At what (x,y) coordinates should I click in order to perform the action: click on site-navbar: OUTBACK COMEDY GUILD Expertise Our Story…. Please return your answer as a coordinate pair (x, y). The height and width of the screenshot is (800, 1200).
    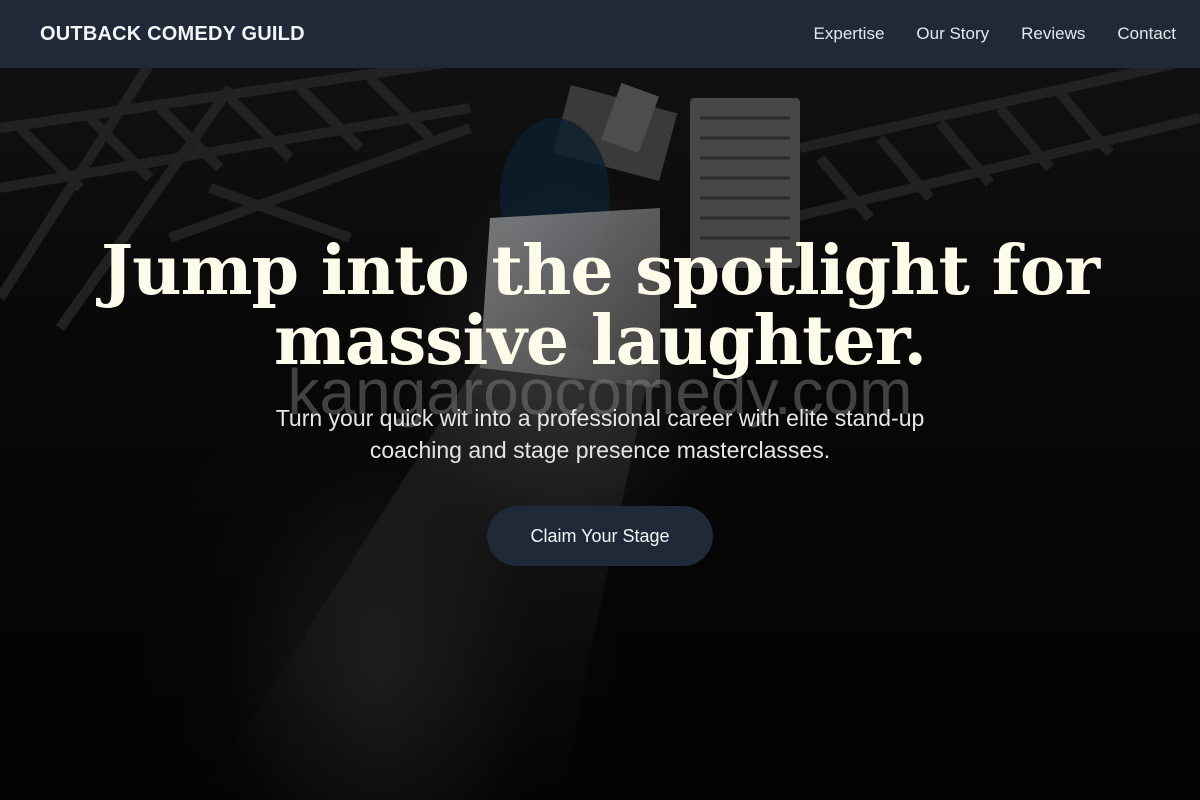
    Looking at the image, I should click on (600, 34).